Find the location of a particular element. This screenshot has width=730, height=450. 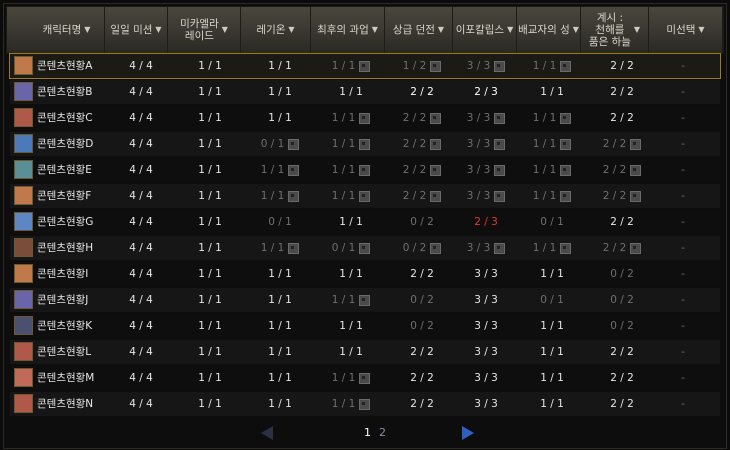

column-header-5: 상급 던전 ▼ is located at coordinates (419, 30).